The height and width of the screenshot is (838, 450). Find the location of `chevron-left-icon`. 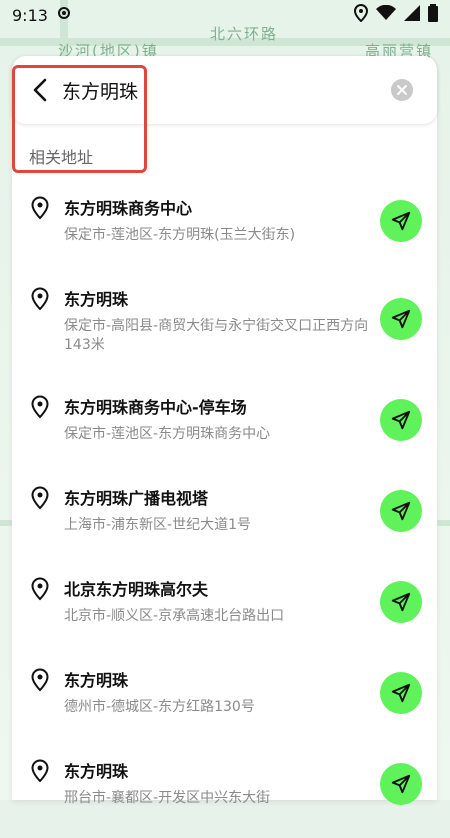

chevron-left-icon is located at coordinates (40, 90).